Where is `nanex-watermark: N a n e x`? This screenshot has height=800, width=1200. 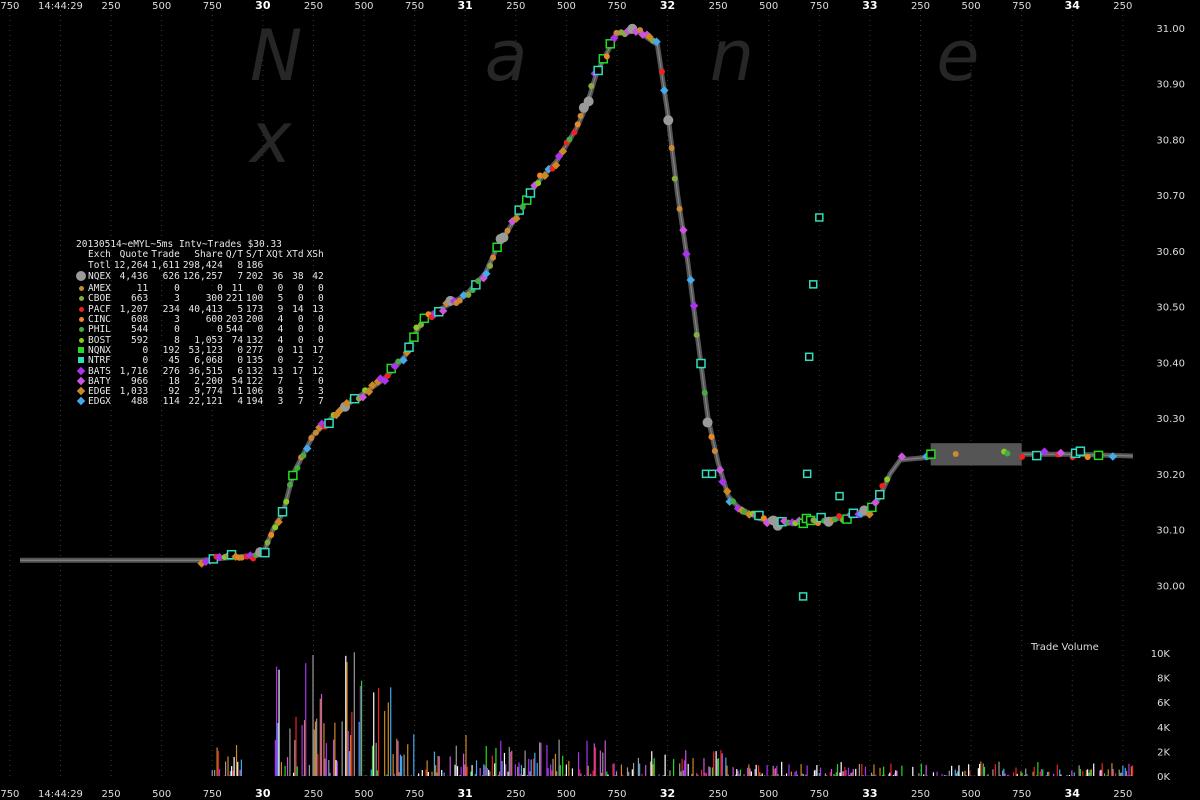 nanex-watermark: N a n e x is located at coordinates (655, 97).